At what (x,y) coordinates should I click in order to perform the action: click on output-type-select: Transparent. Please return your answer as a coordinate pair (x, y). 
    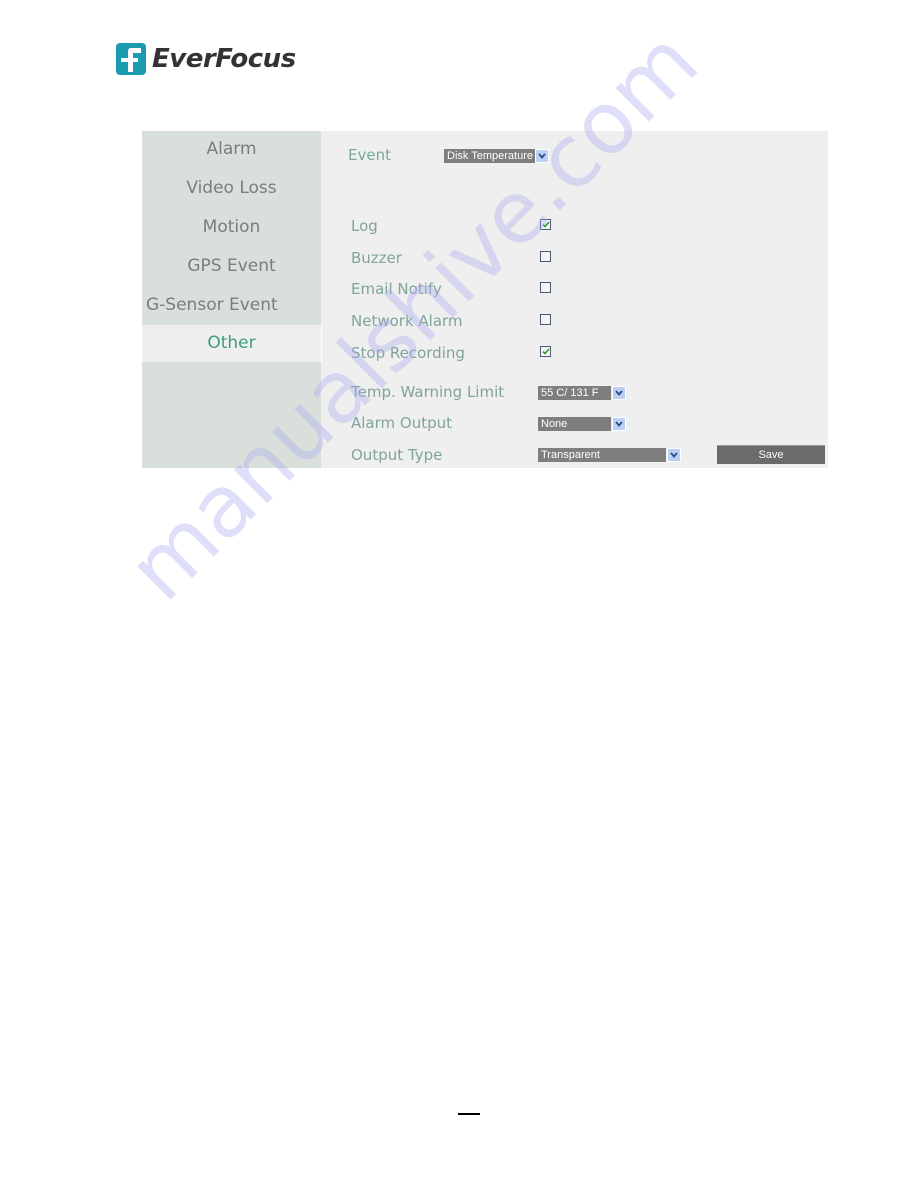
    Looking at the image, I should click on (602, 455).